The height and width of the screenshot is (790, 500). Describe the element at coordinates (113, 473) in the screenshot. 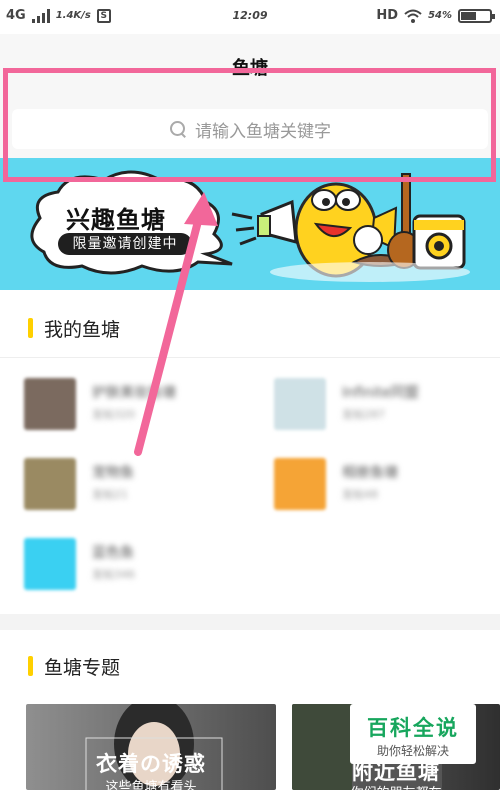

I see `pond-name: 宠物鱼` at that location.